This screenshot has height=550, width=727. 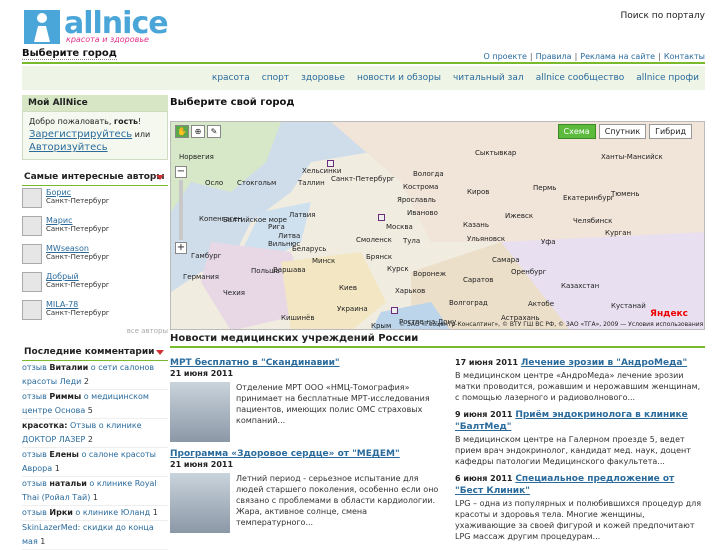 What do you see at coordinates (181, 172) in the screenshot?
I see `zoom-out-button: −` at bounding box center [181, 172].